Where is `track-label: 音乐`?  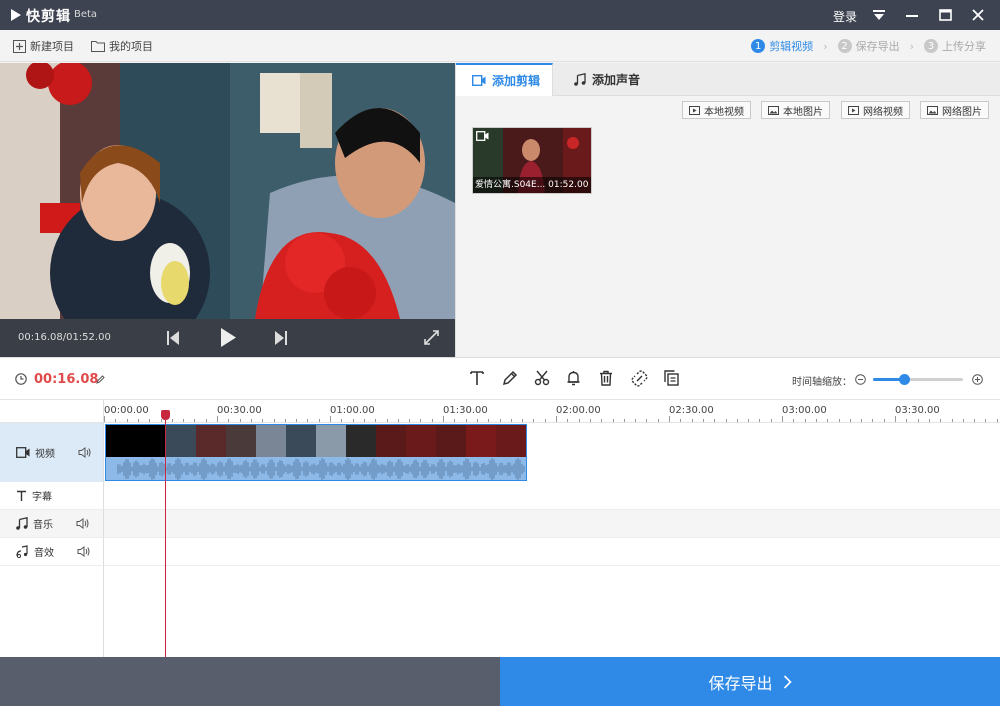
track-label: 音乐 is located at coordinates (43, 525).